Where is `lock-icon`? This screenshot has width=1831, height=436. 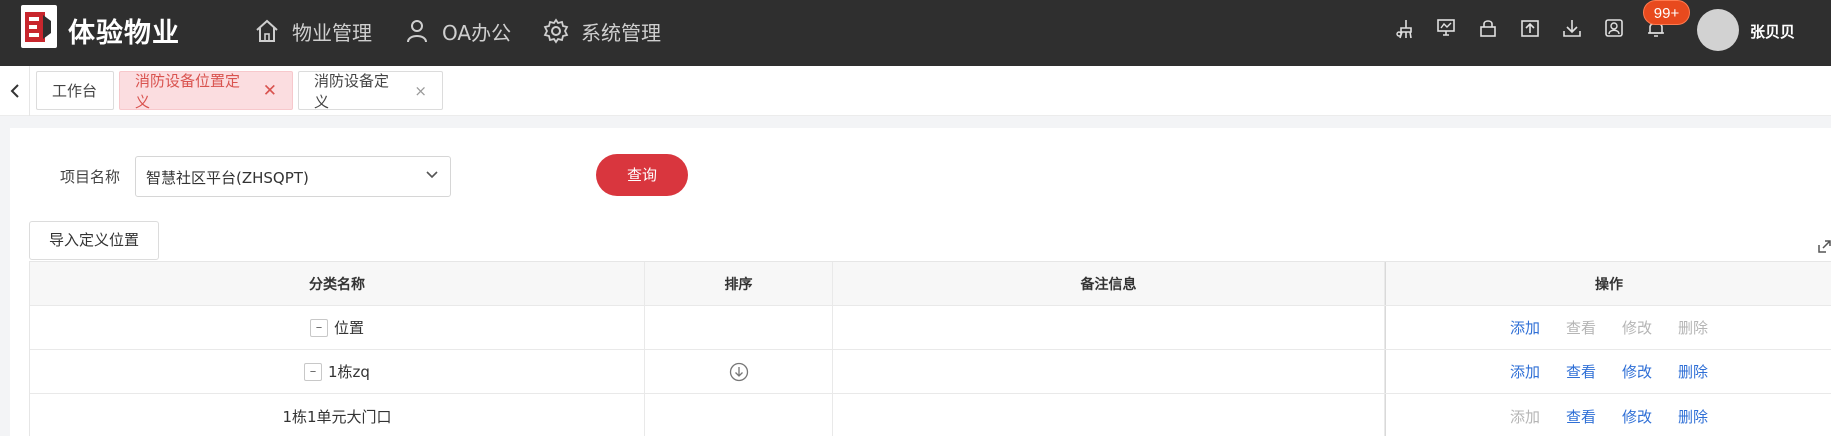 lock-icon is located at coordinates (1488, 28).